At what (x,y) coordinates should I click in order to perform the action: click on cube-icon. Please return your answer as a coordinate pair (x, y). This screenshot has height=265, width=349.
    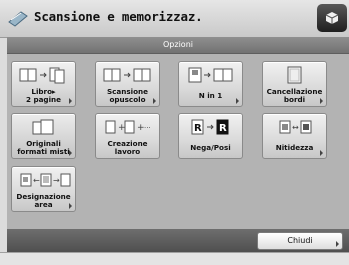
    Looking at the image, I should click on (332, 18).